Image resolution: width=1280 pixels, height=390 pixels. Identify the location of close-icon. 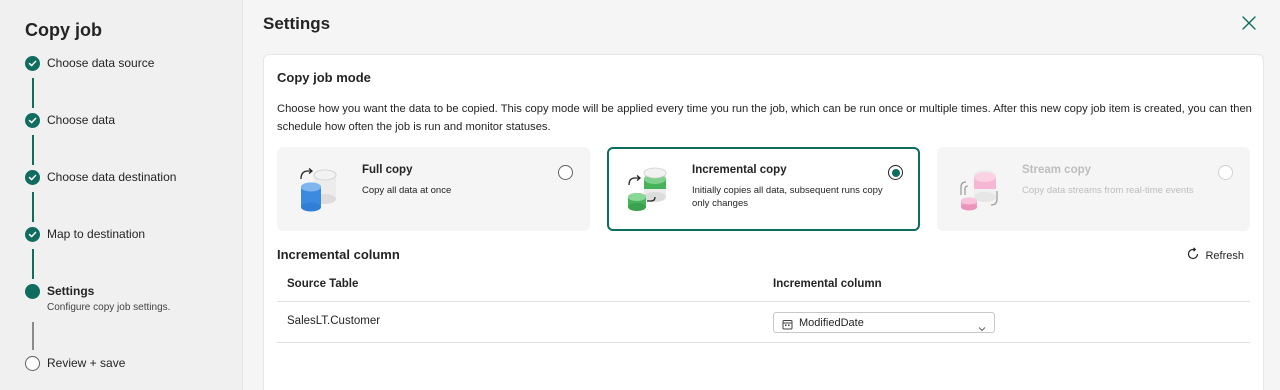
(1249, 23).